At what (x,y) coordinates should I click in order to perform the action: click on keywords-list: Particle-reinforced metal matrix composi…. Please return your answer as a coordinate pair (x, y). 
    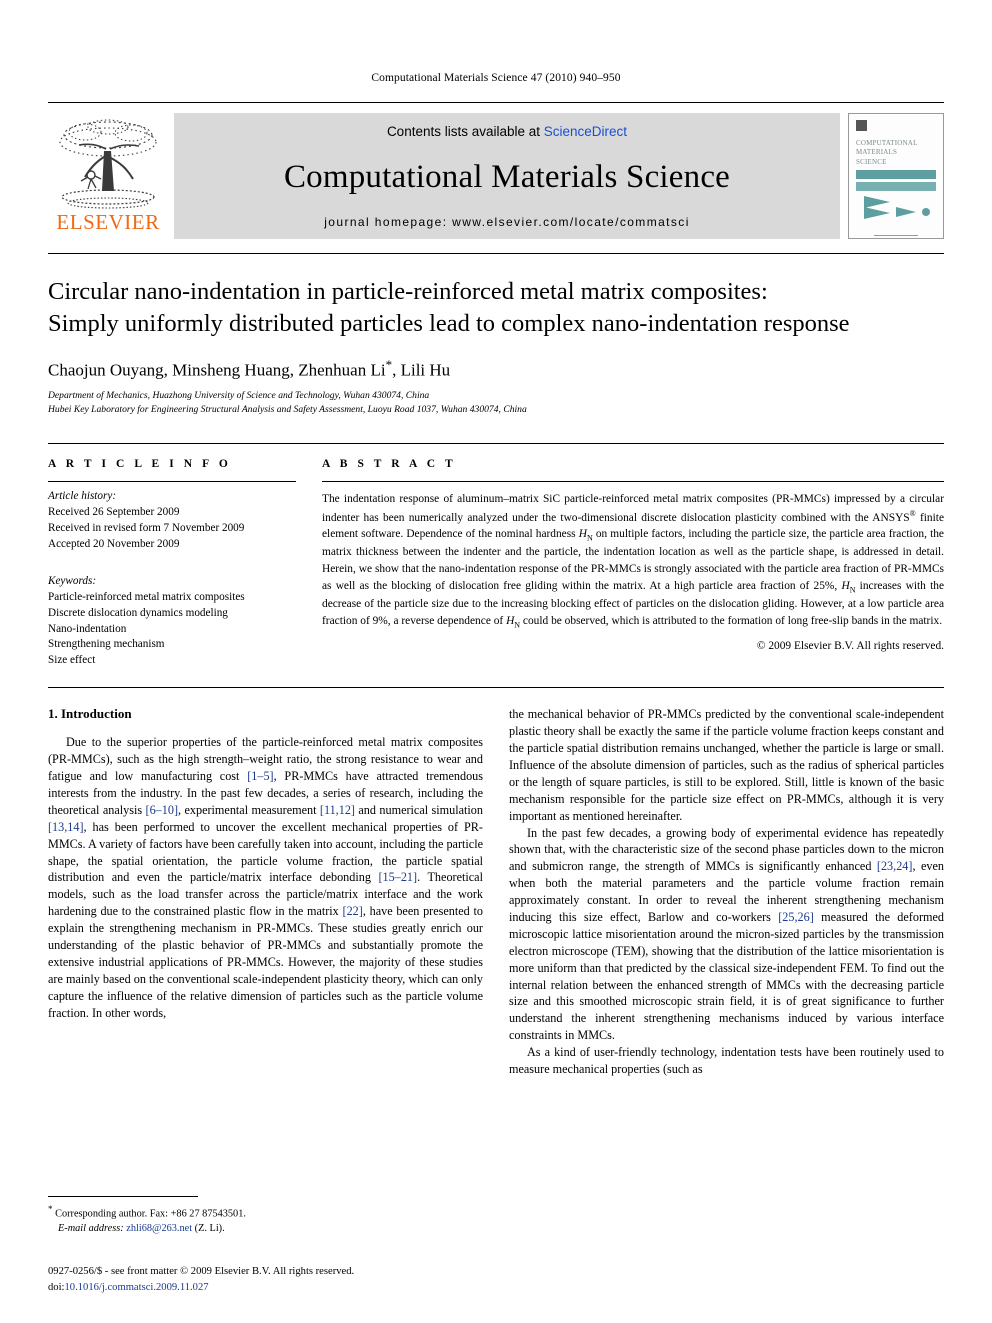
    Looking at the image, I should click on (172, 630).